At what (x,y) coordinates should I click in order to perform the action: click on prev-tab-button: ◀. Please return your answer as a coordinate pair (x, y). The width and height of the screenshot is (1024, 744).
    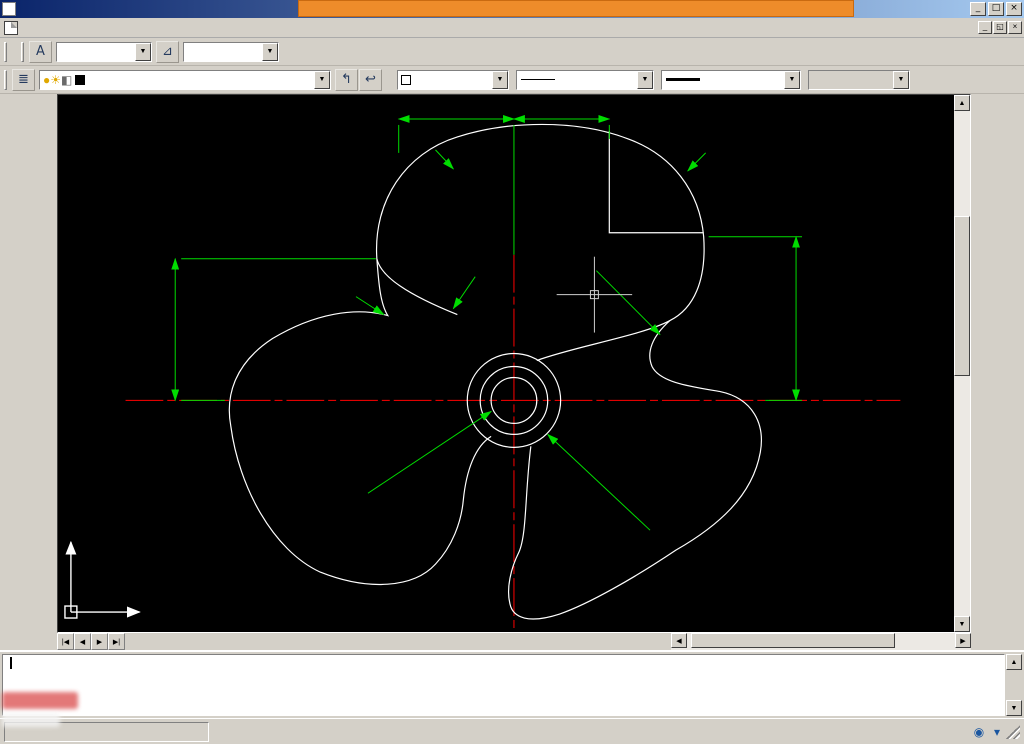
    Looking at the image, I should click on (82, 641).